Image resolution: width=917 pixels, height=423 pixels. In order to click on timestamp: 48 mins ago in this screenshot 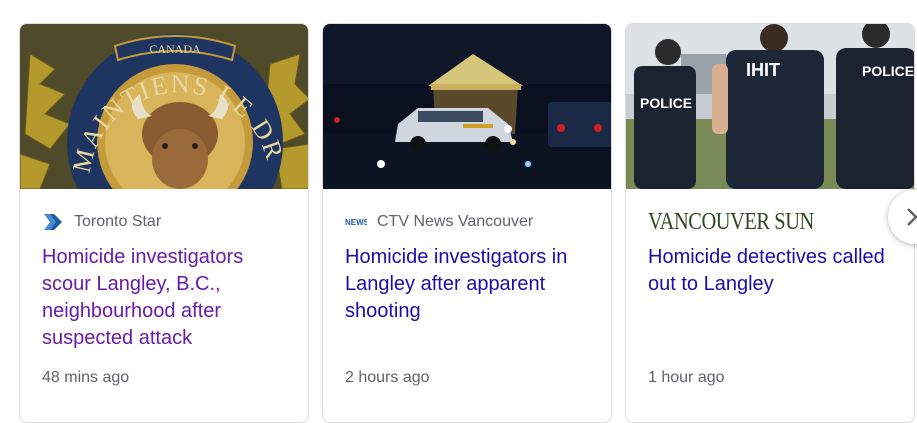, I will do `click(86, 377)`.